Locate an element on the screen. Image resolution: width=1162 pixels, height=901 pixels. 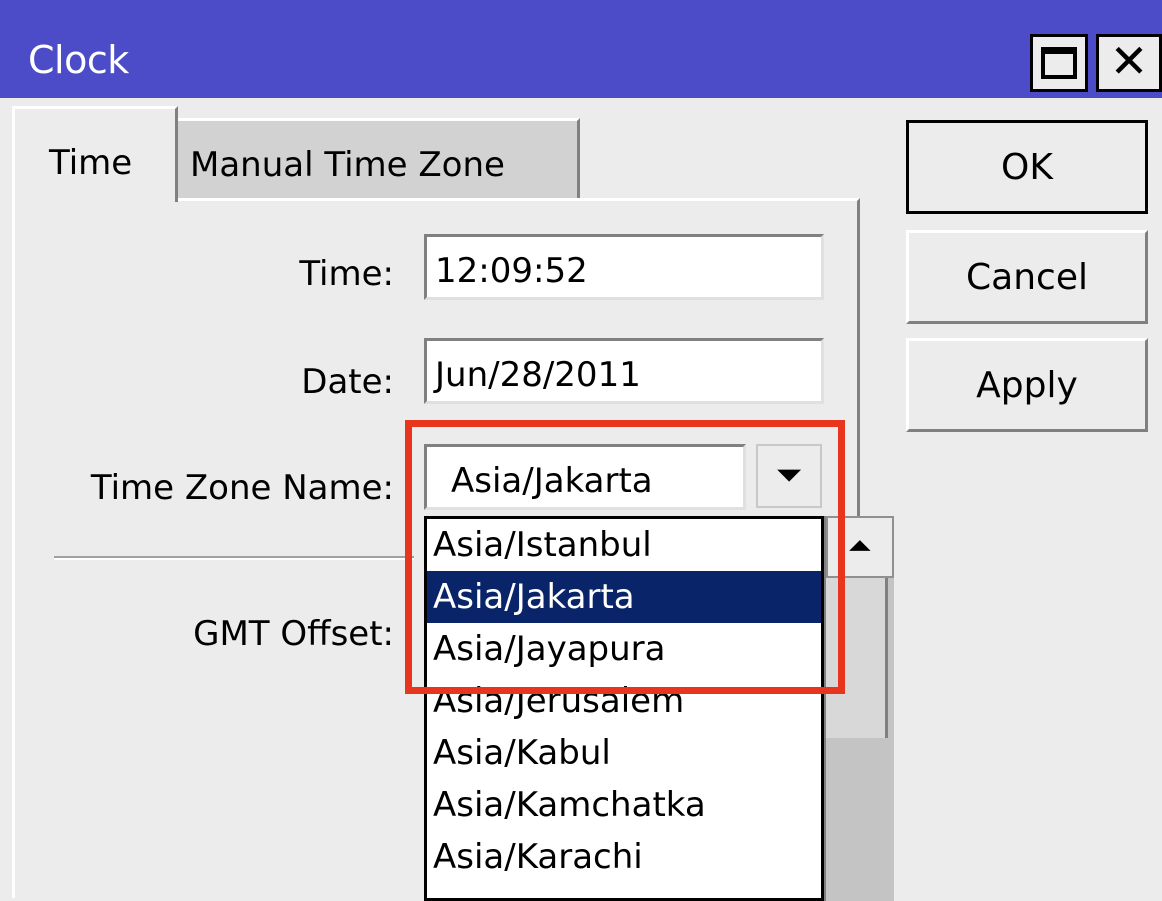
cancel-button: Cancel is located at coordinates (1027, 277).